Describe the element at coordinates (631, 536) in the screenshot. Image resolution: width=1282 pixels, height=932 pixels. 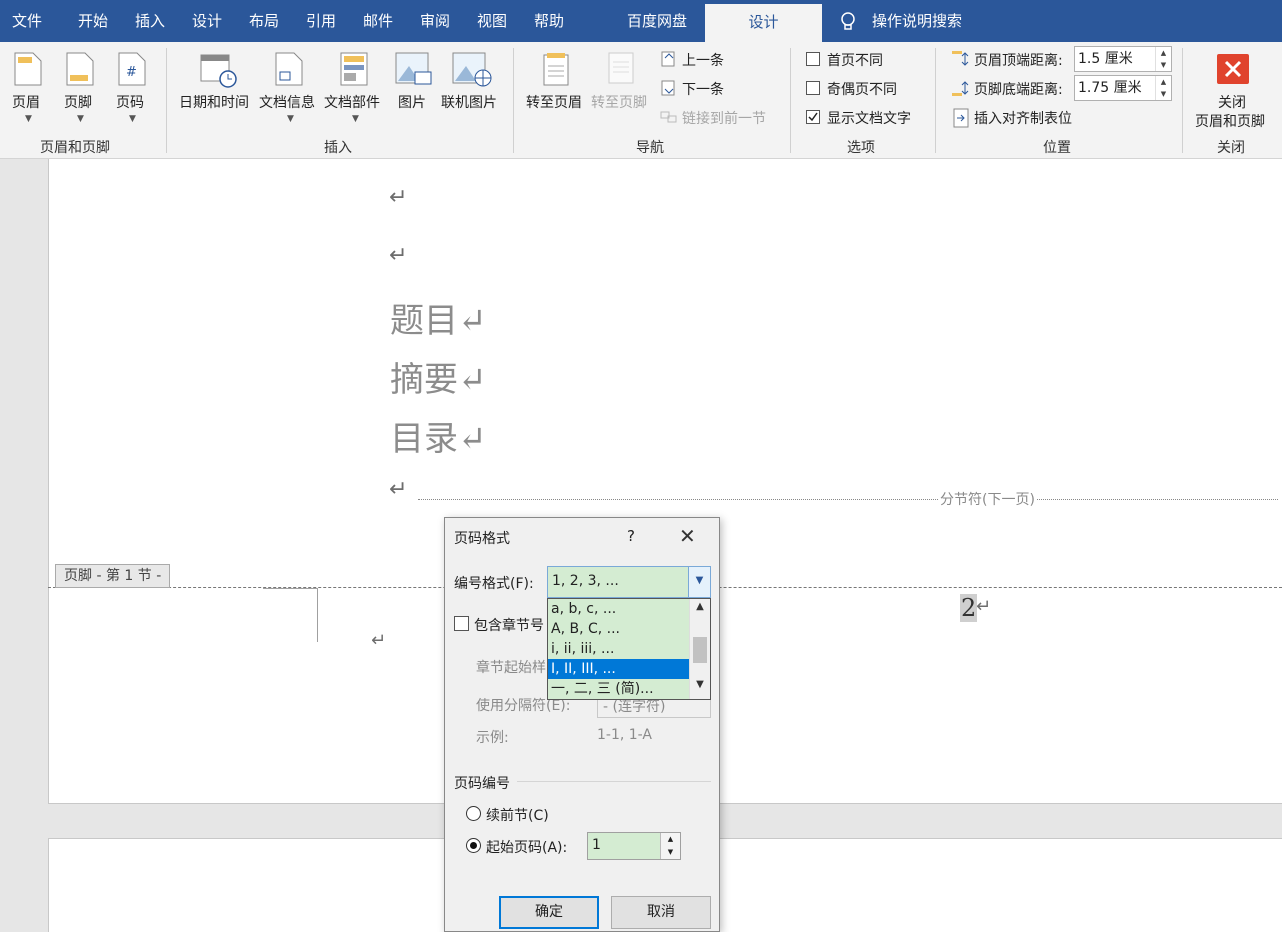
I see `help-button: ?` at that location.